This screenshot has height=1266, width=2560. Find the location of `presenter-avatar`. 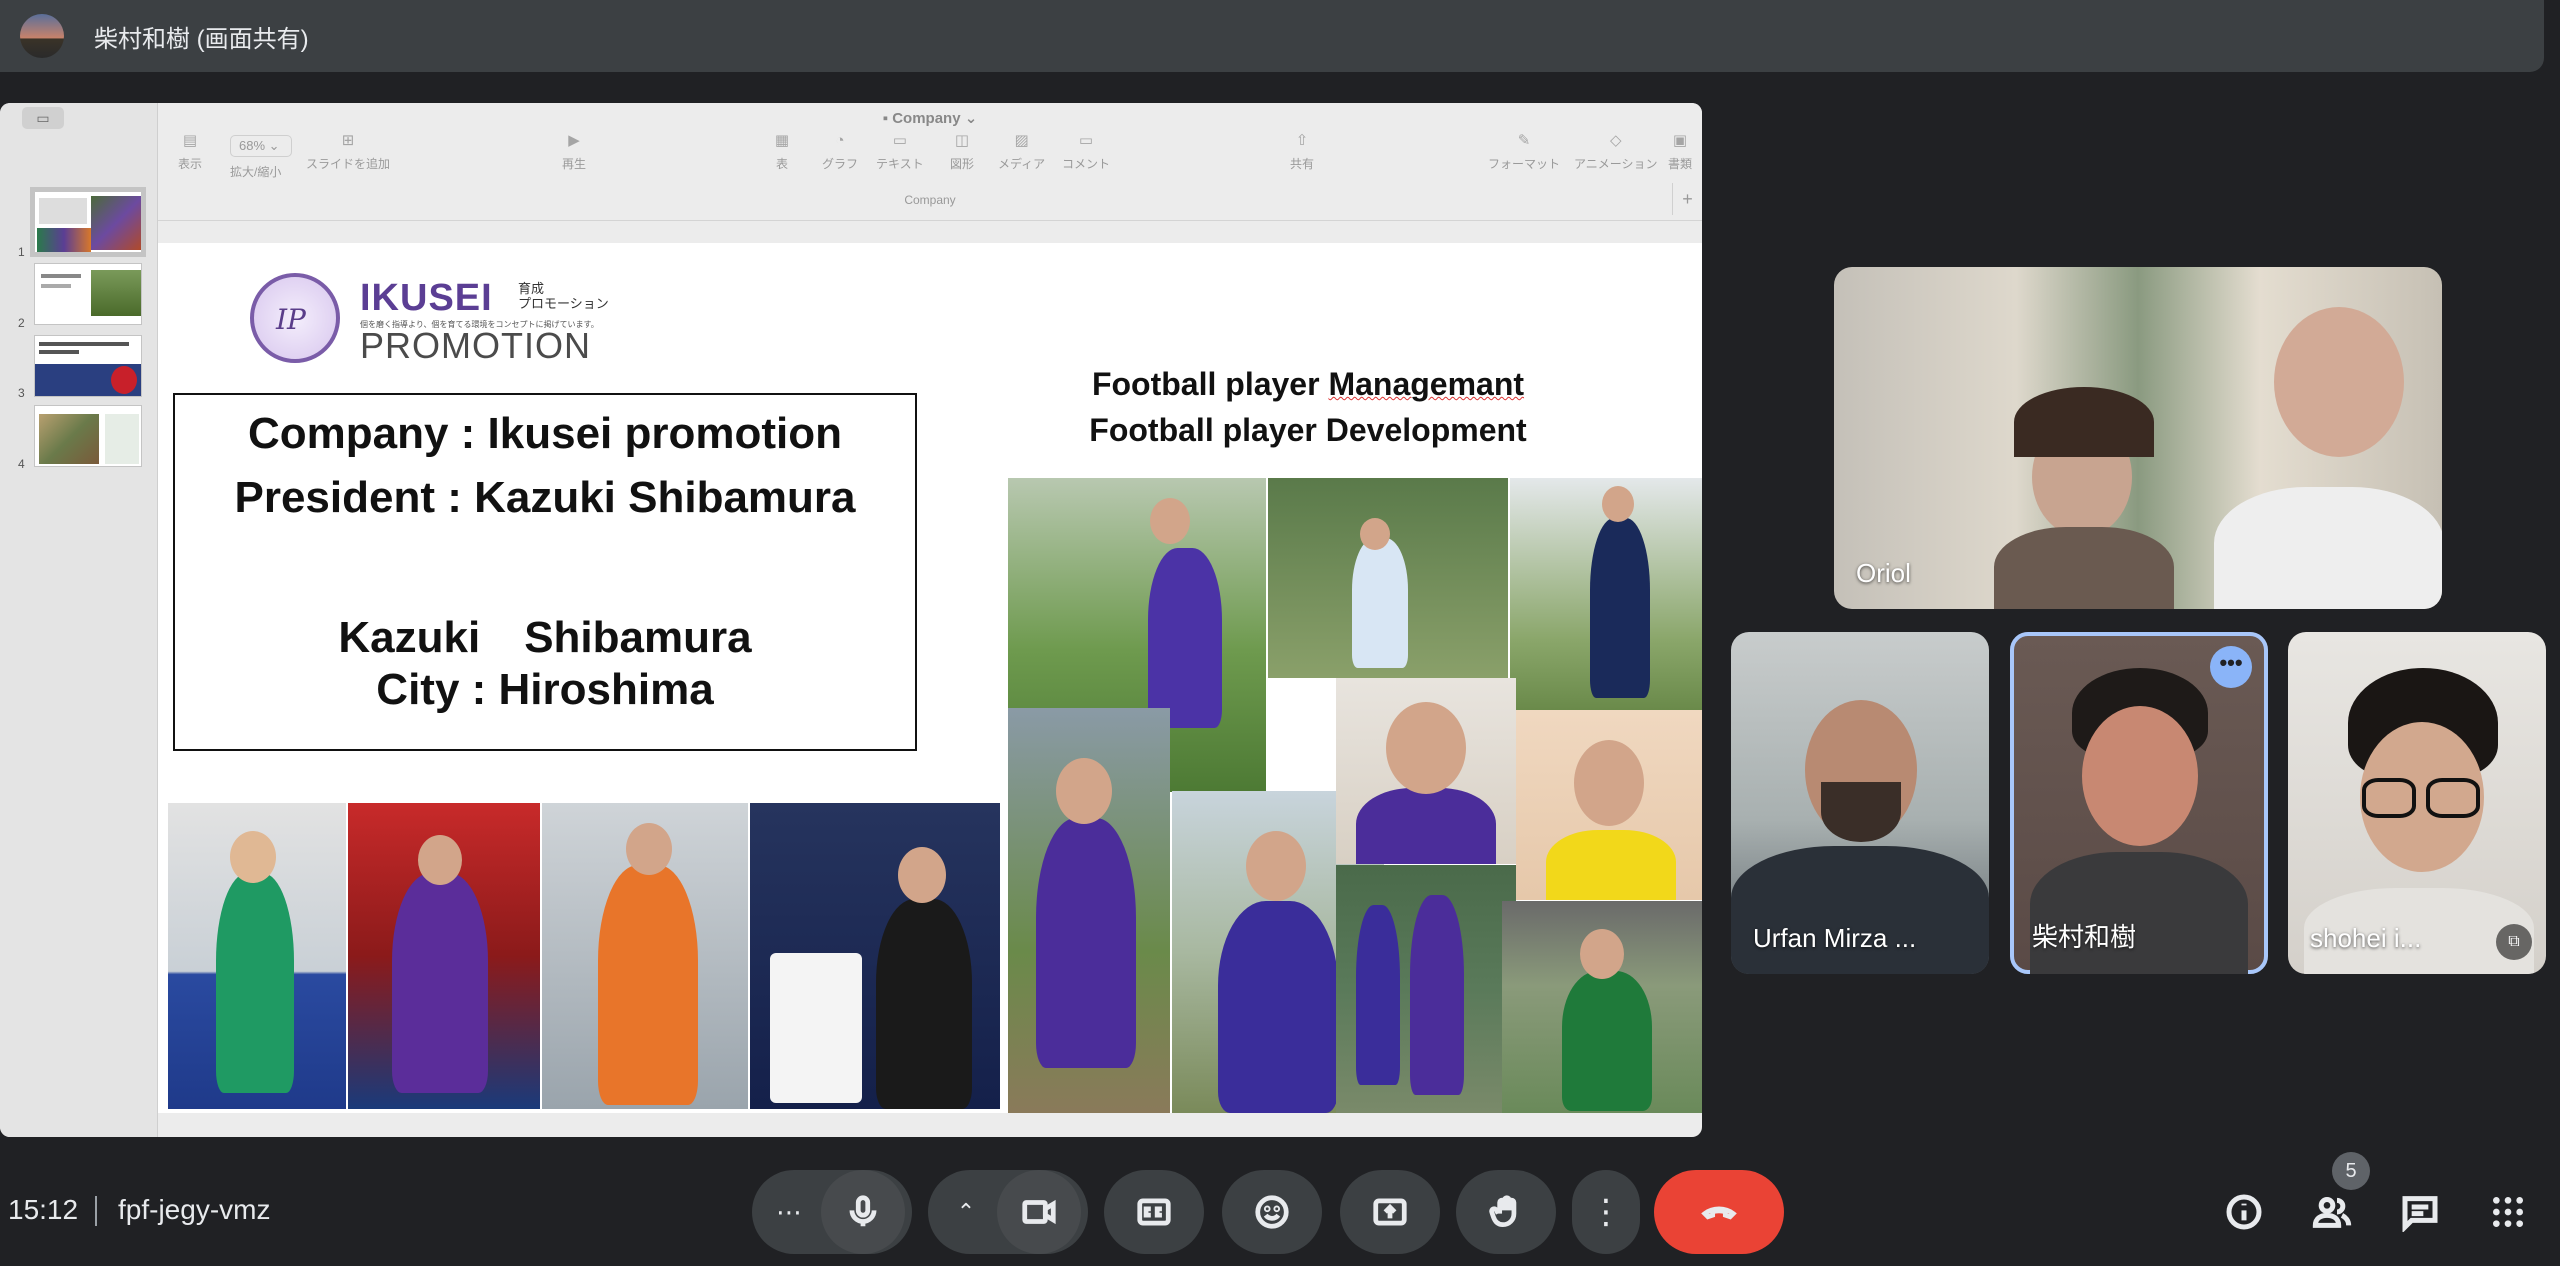

presenter-avatar is located at coordinates (42, 36).